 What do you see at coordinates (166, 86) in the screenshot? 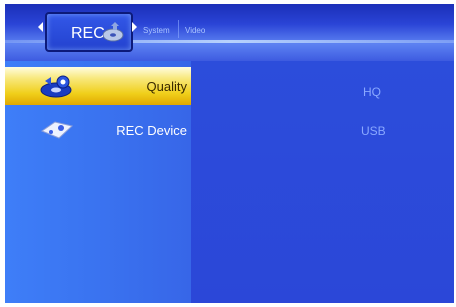
I see `menu-item-label: Quality` at bounding box center [166, 86].